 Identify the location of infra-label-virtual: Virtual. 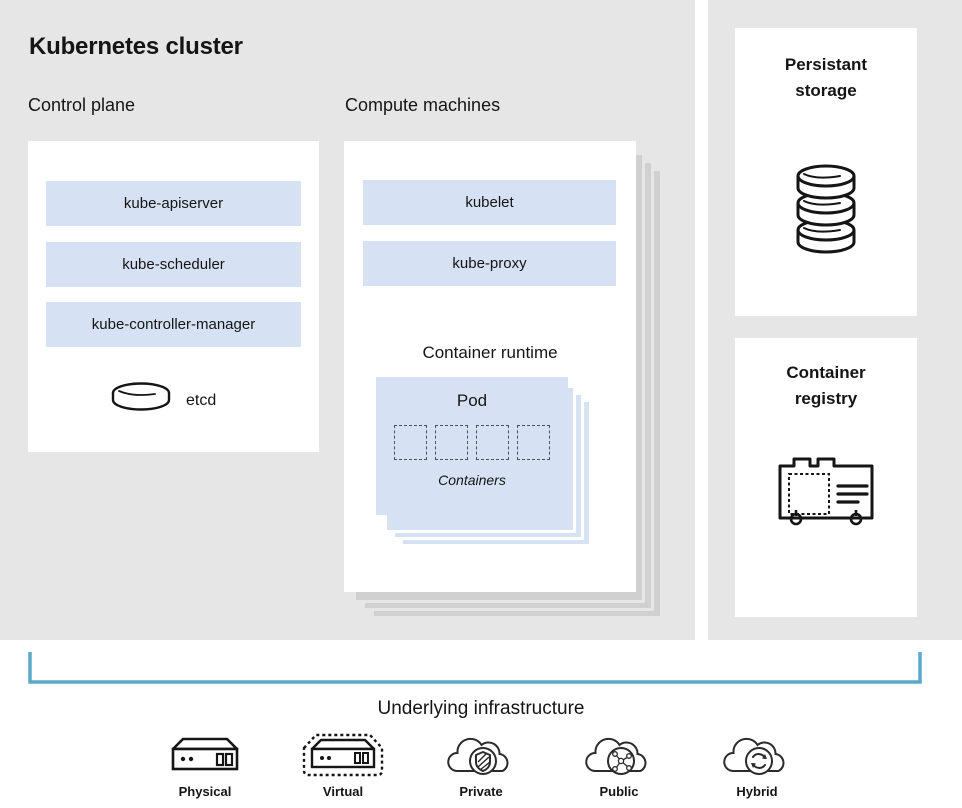
(343, 791).